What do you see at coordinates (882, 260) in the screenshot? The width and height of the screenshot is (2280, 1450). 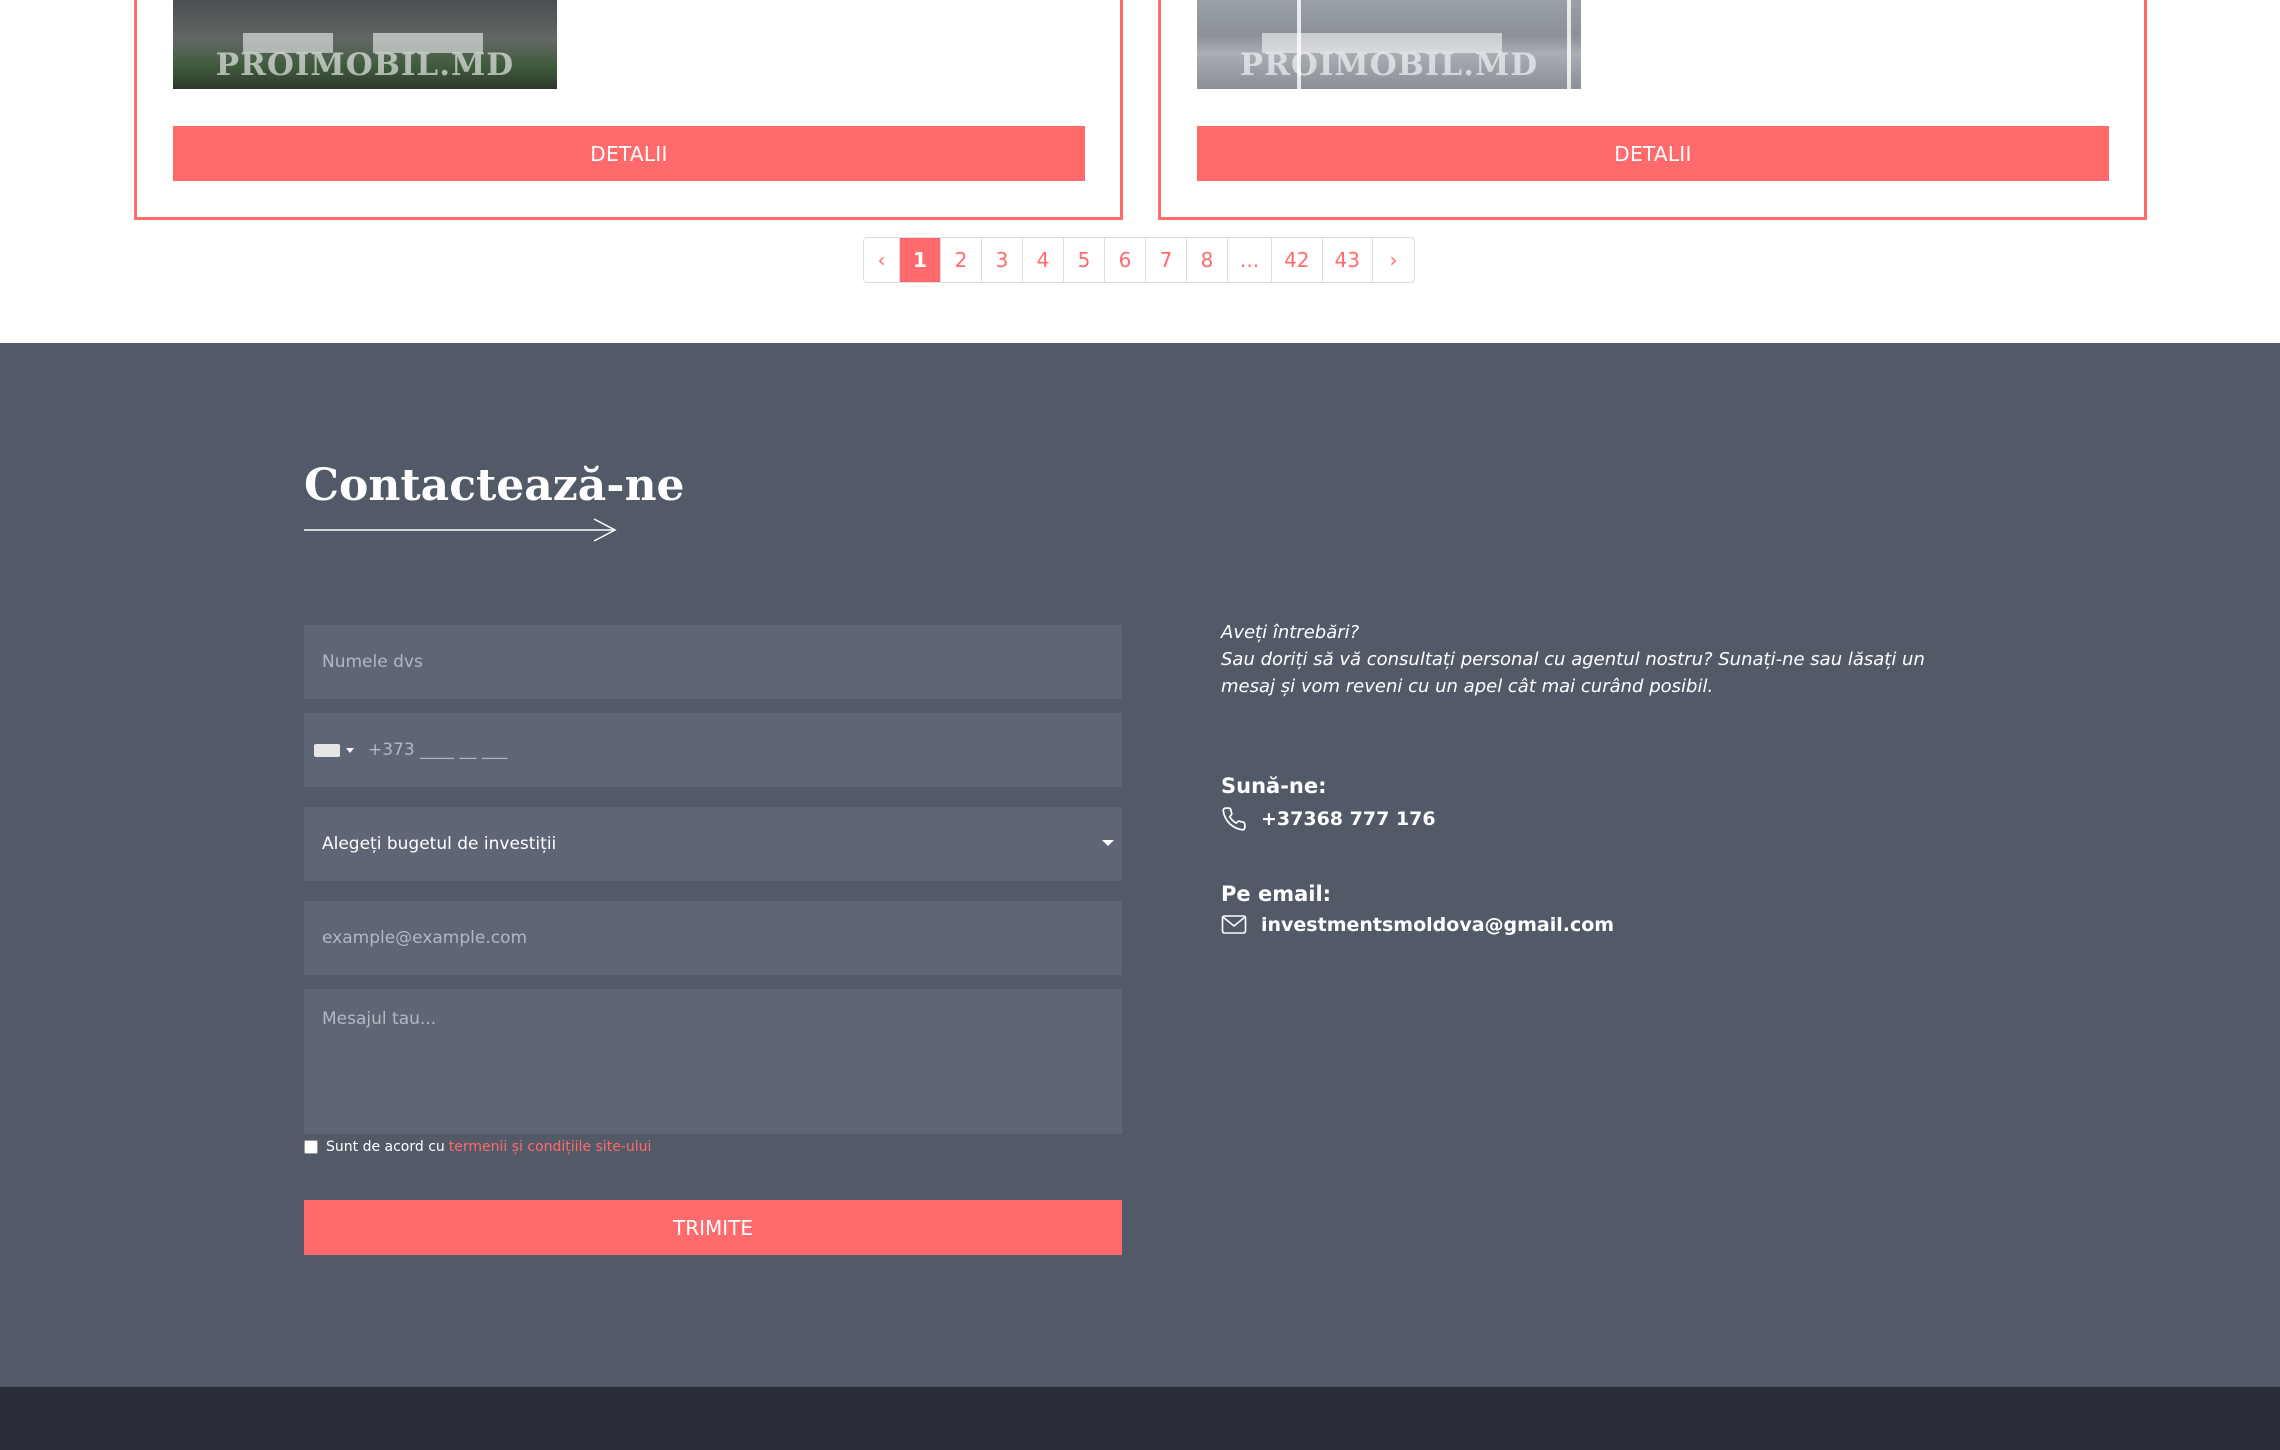 I see `pagination-prev: ‹` at bounding box center [882, 260].